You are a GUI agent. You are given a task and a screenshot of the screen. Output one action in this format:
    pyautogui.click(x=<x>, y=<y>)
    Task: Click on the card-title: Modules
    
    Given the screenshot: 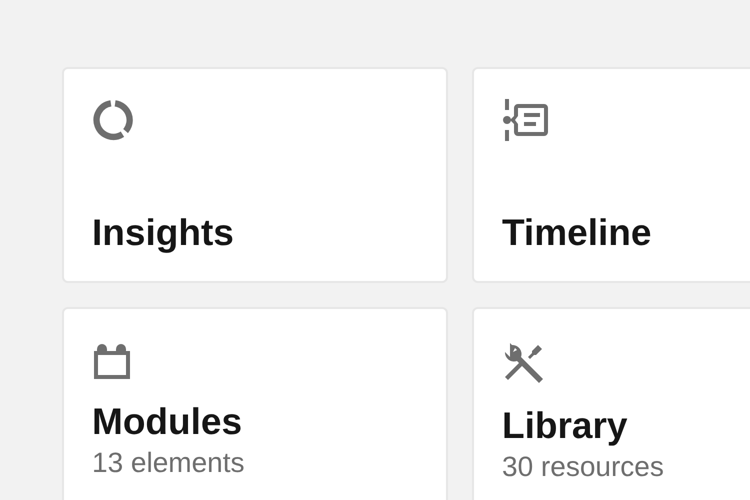 What is the action you would take?
    pyautogui.click(x=167, y=422)
    